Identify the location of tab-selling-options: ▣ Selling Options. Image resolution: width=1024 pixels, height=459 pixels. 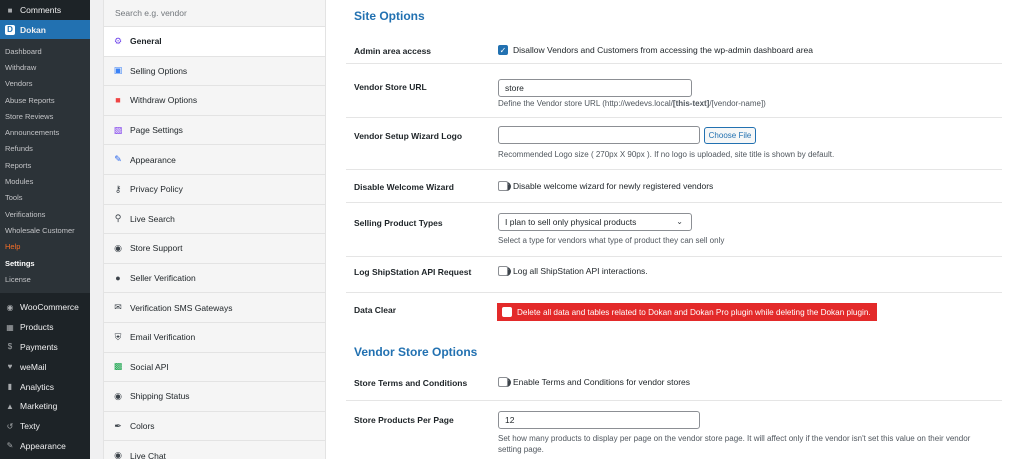
(214, 72).